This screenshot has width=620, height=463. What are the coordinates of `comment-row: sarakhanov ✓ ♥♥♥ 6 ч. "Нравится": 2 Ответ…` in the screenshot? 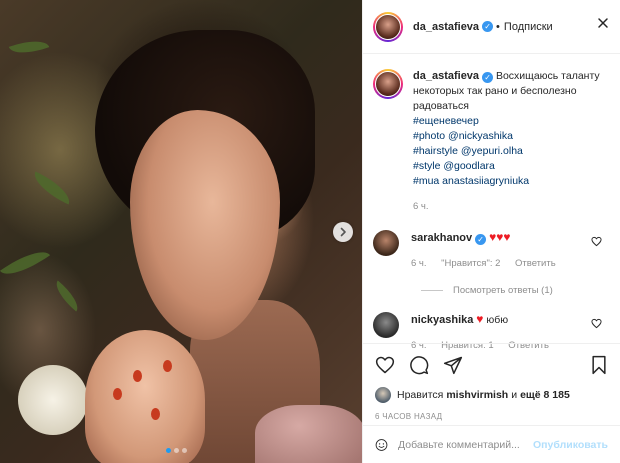 It's located at (491, 250).